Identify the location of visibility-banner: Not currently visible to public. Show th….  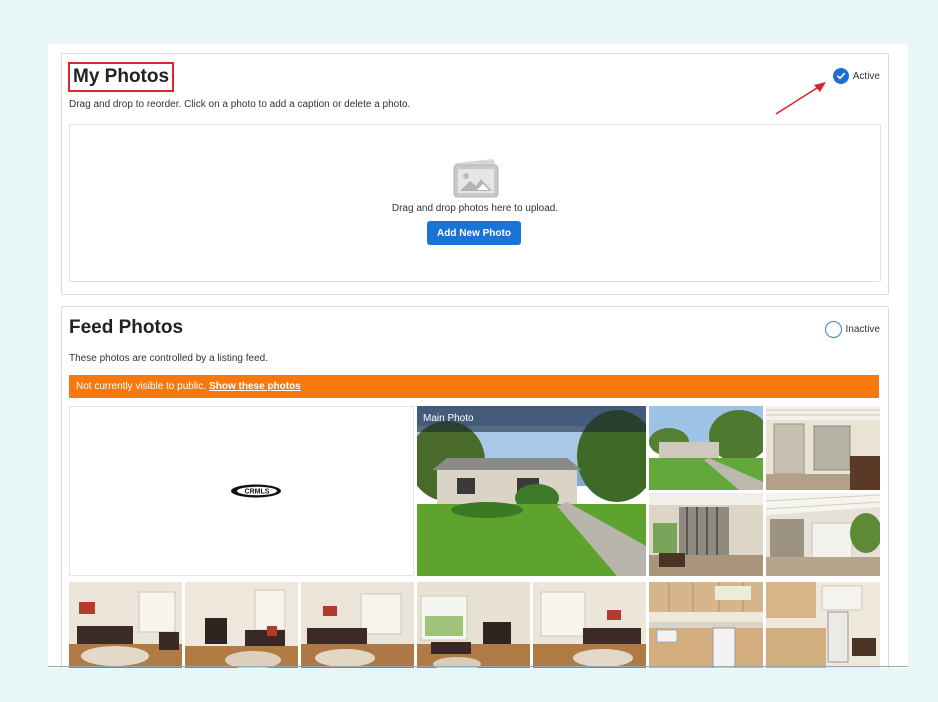
(474, 386).